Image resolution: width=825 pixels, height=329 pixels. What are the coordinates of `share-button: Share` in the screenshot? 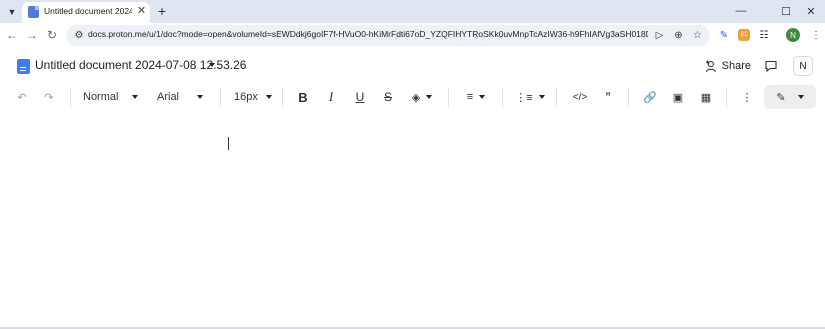 It's located at (728, 66).